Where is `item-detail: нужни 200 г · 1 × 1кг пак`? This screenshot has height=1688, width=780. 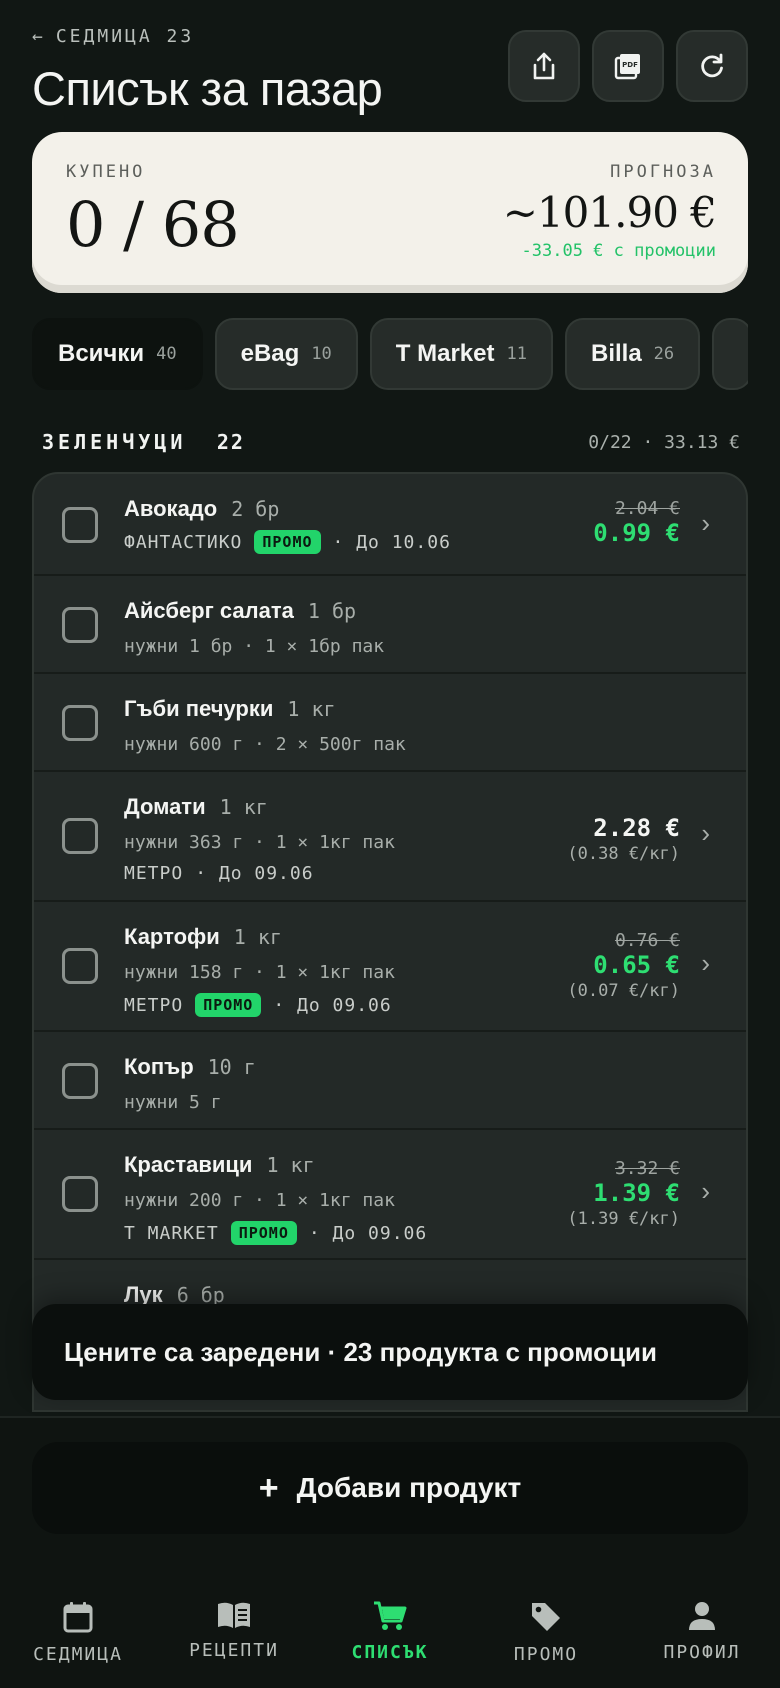
item-detail: нужни 200 г · 1 × 1кг пак is located at coordinates (259, 1200).